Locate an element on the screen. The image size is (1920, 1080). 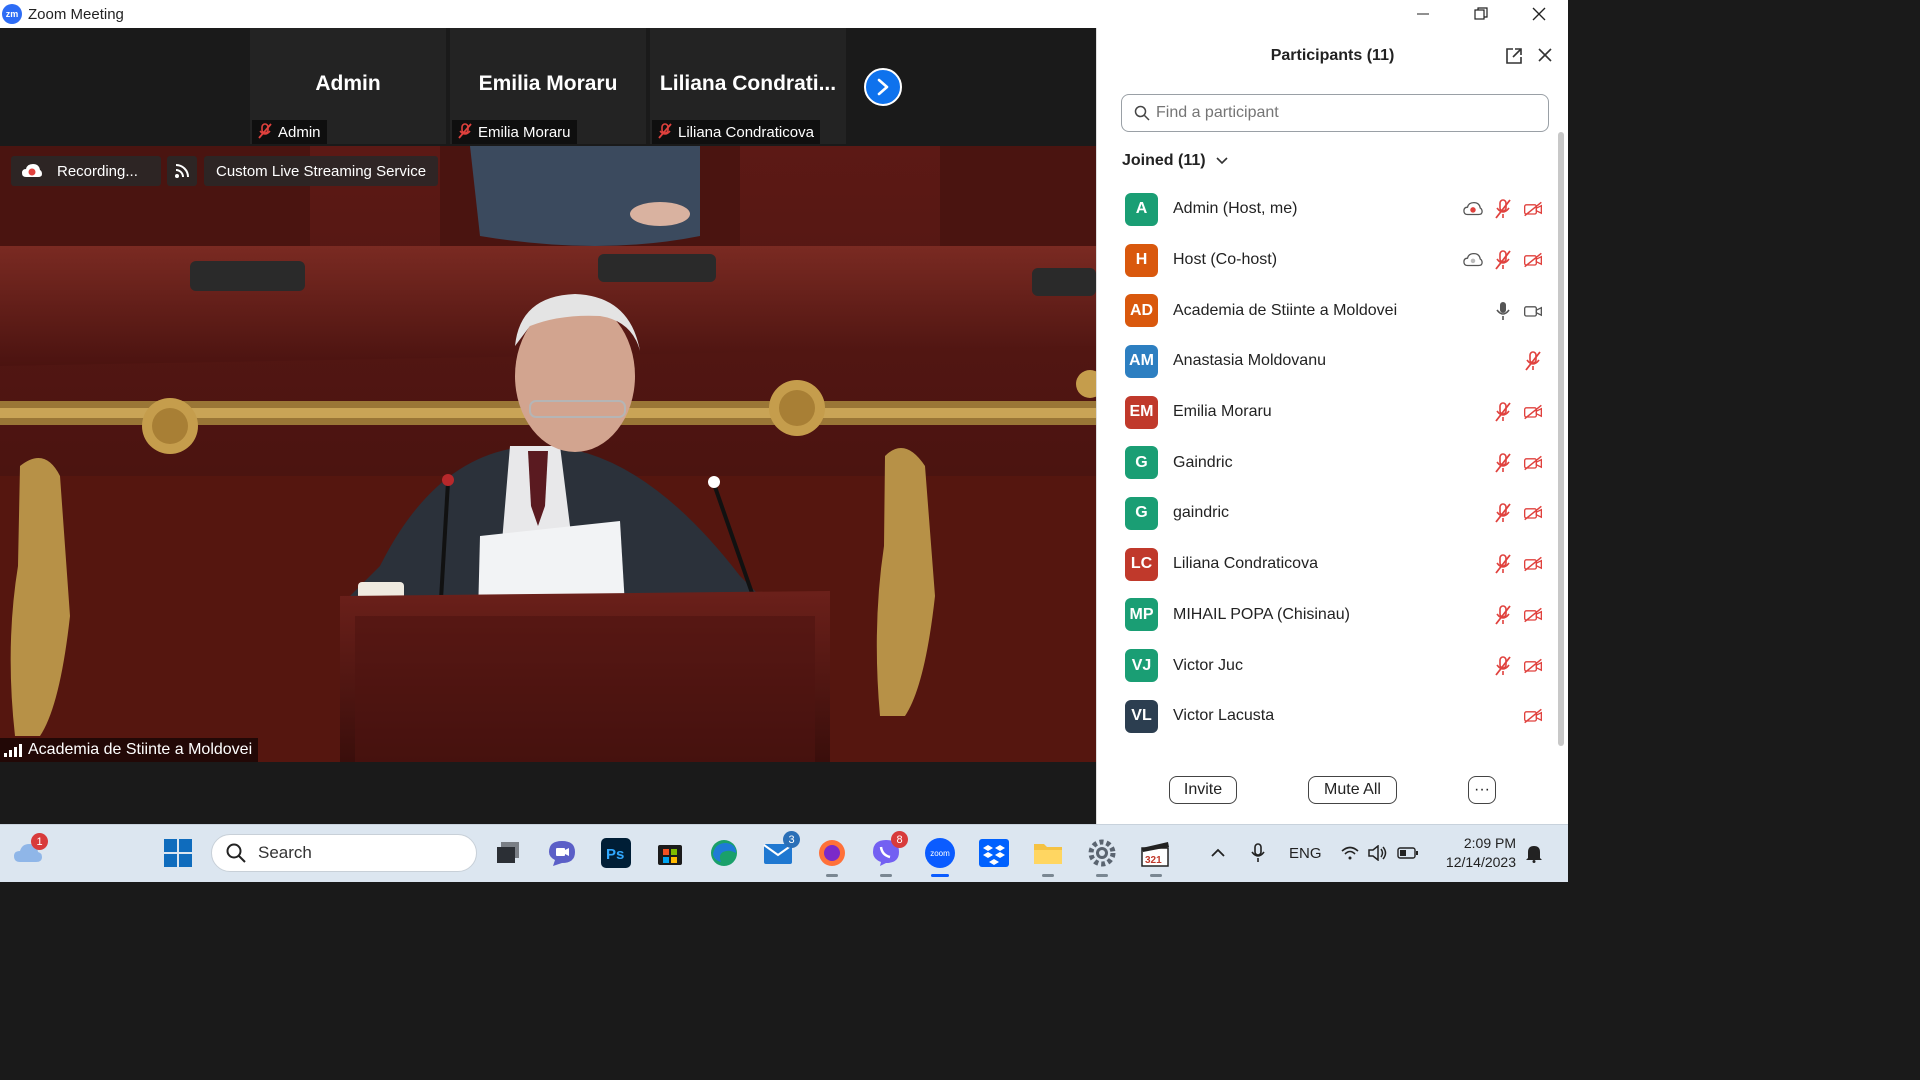
bell-icon is located at coordinates (1534, 854).